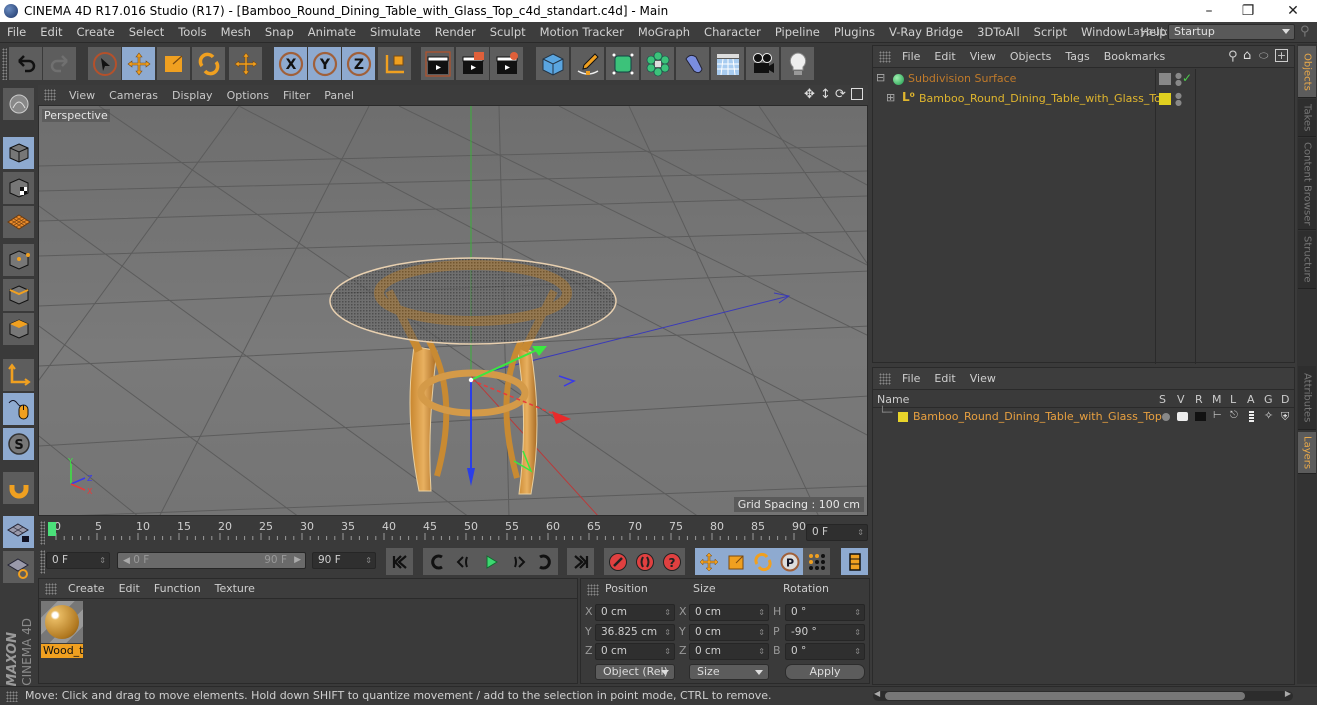 Image resolution: width=1317 pixels, height=705 pixels. I want to click on toolbar-grip, so click(4, 64).